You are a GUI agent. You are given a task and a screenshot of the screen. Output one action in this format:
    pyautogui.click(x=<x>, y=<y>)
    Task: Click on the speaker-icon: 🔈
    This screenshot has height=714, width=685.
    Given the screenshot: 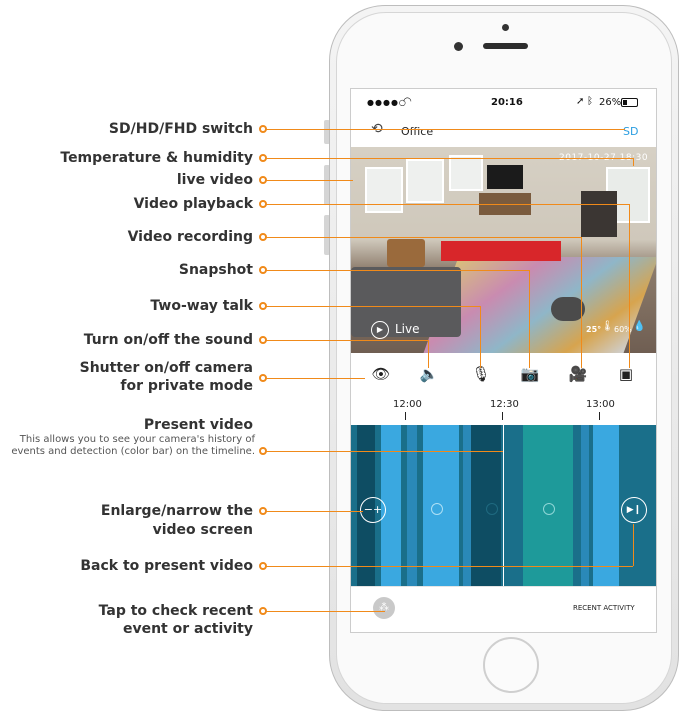 What is the action you would take?
    pyautogui.click(x=429, y=374)
    